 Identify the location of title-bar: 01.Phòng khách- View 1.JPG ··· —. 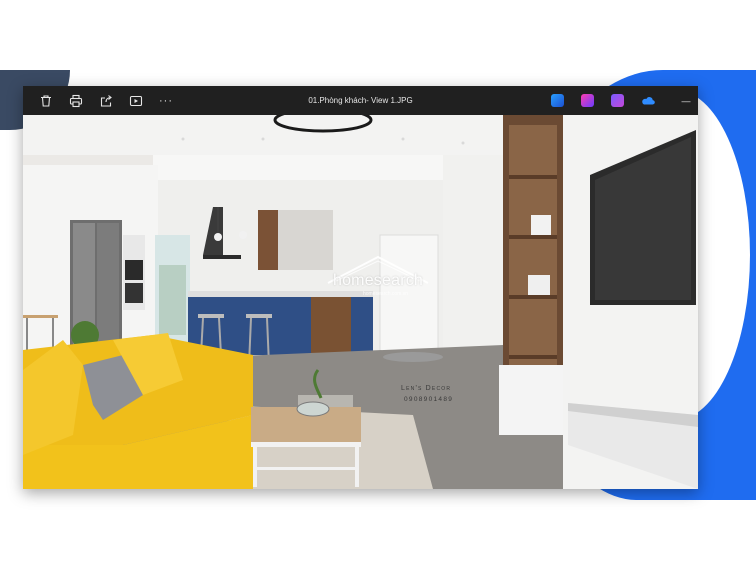
(360, 100).